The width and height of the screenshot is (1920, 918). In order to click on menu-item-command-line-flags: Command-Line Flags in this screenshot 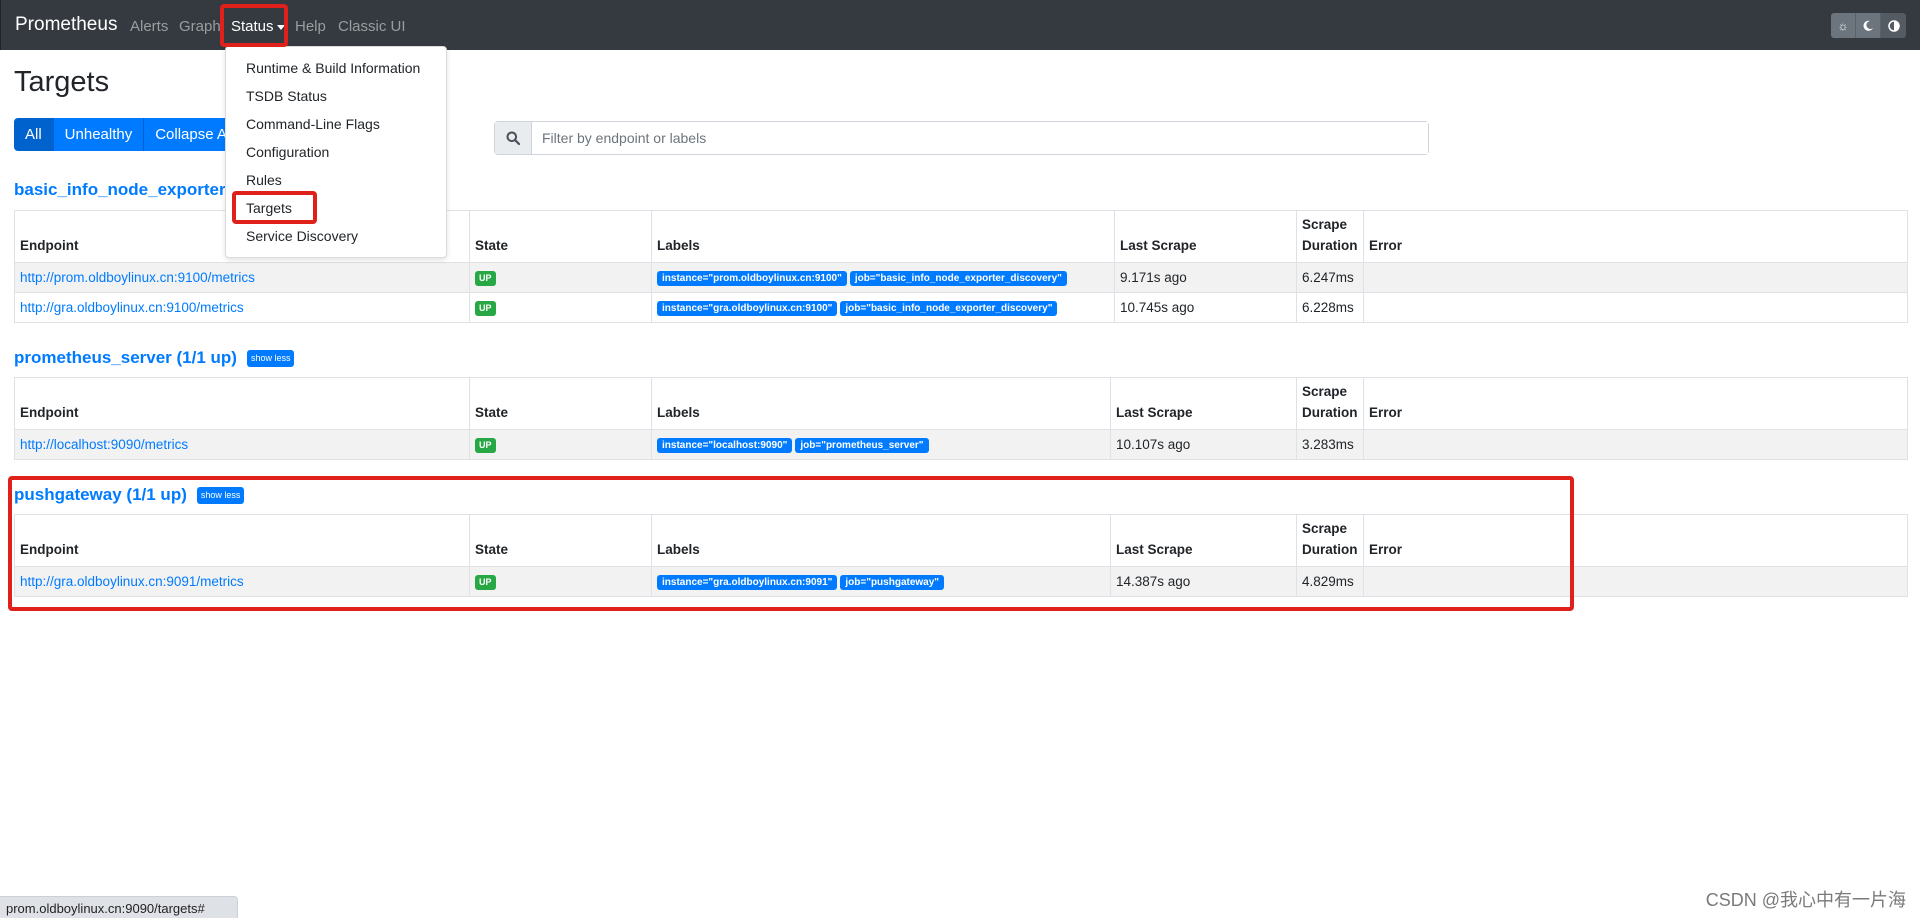, I will do `click(313, 124)`.